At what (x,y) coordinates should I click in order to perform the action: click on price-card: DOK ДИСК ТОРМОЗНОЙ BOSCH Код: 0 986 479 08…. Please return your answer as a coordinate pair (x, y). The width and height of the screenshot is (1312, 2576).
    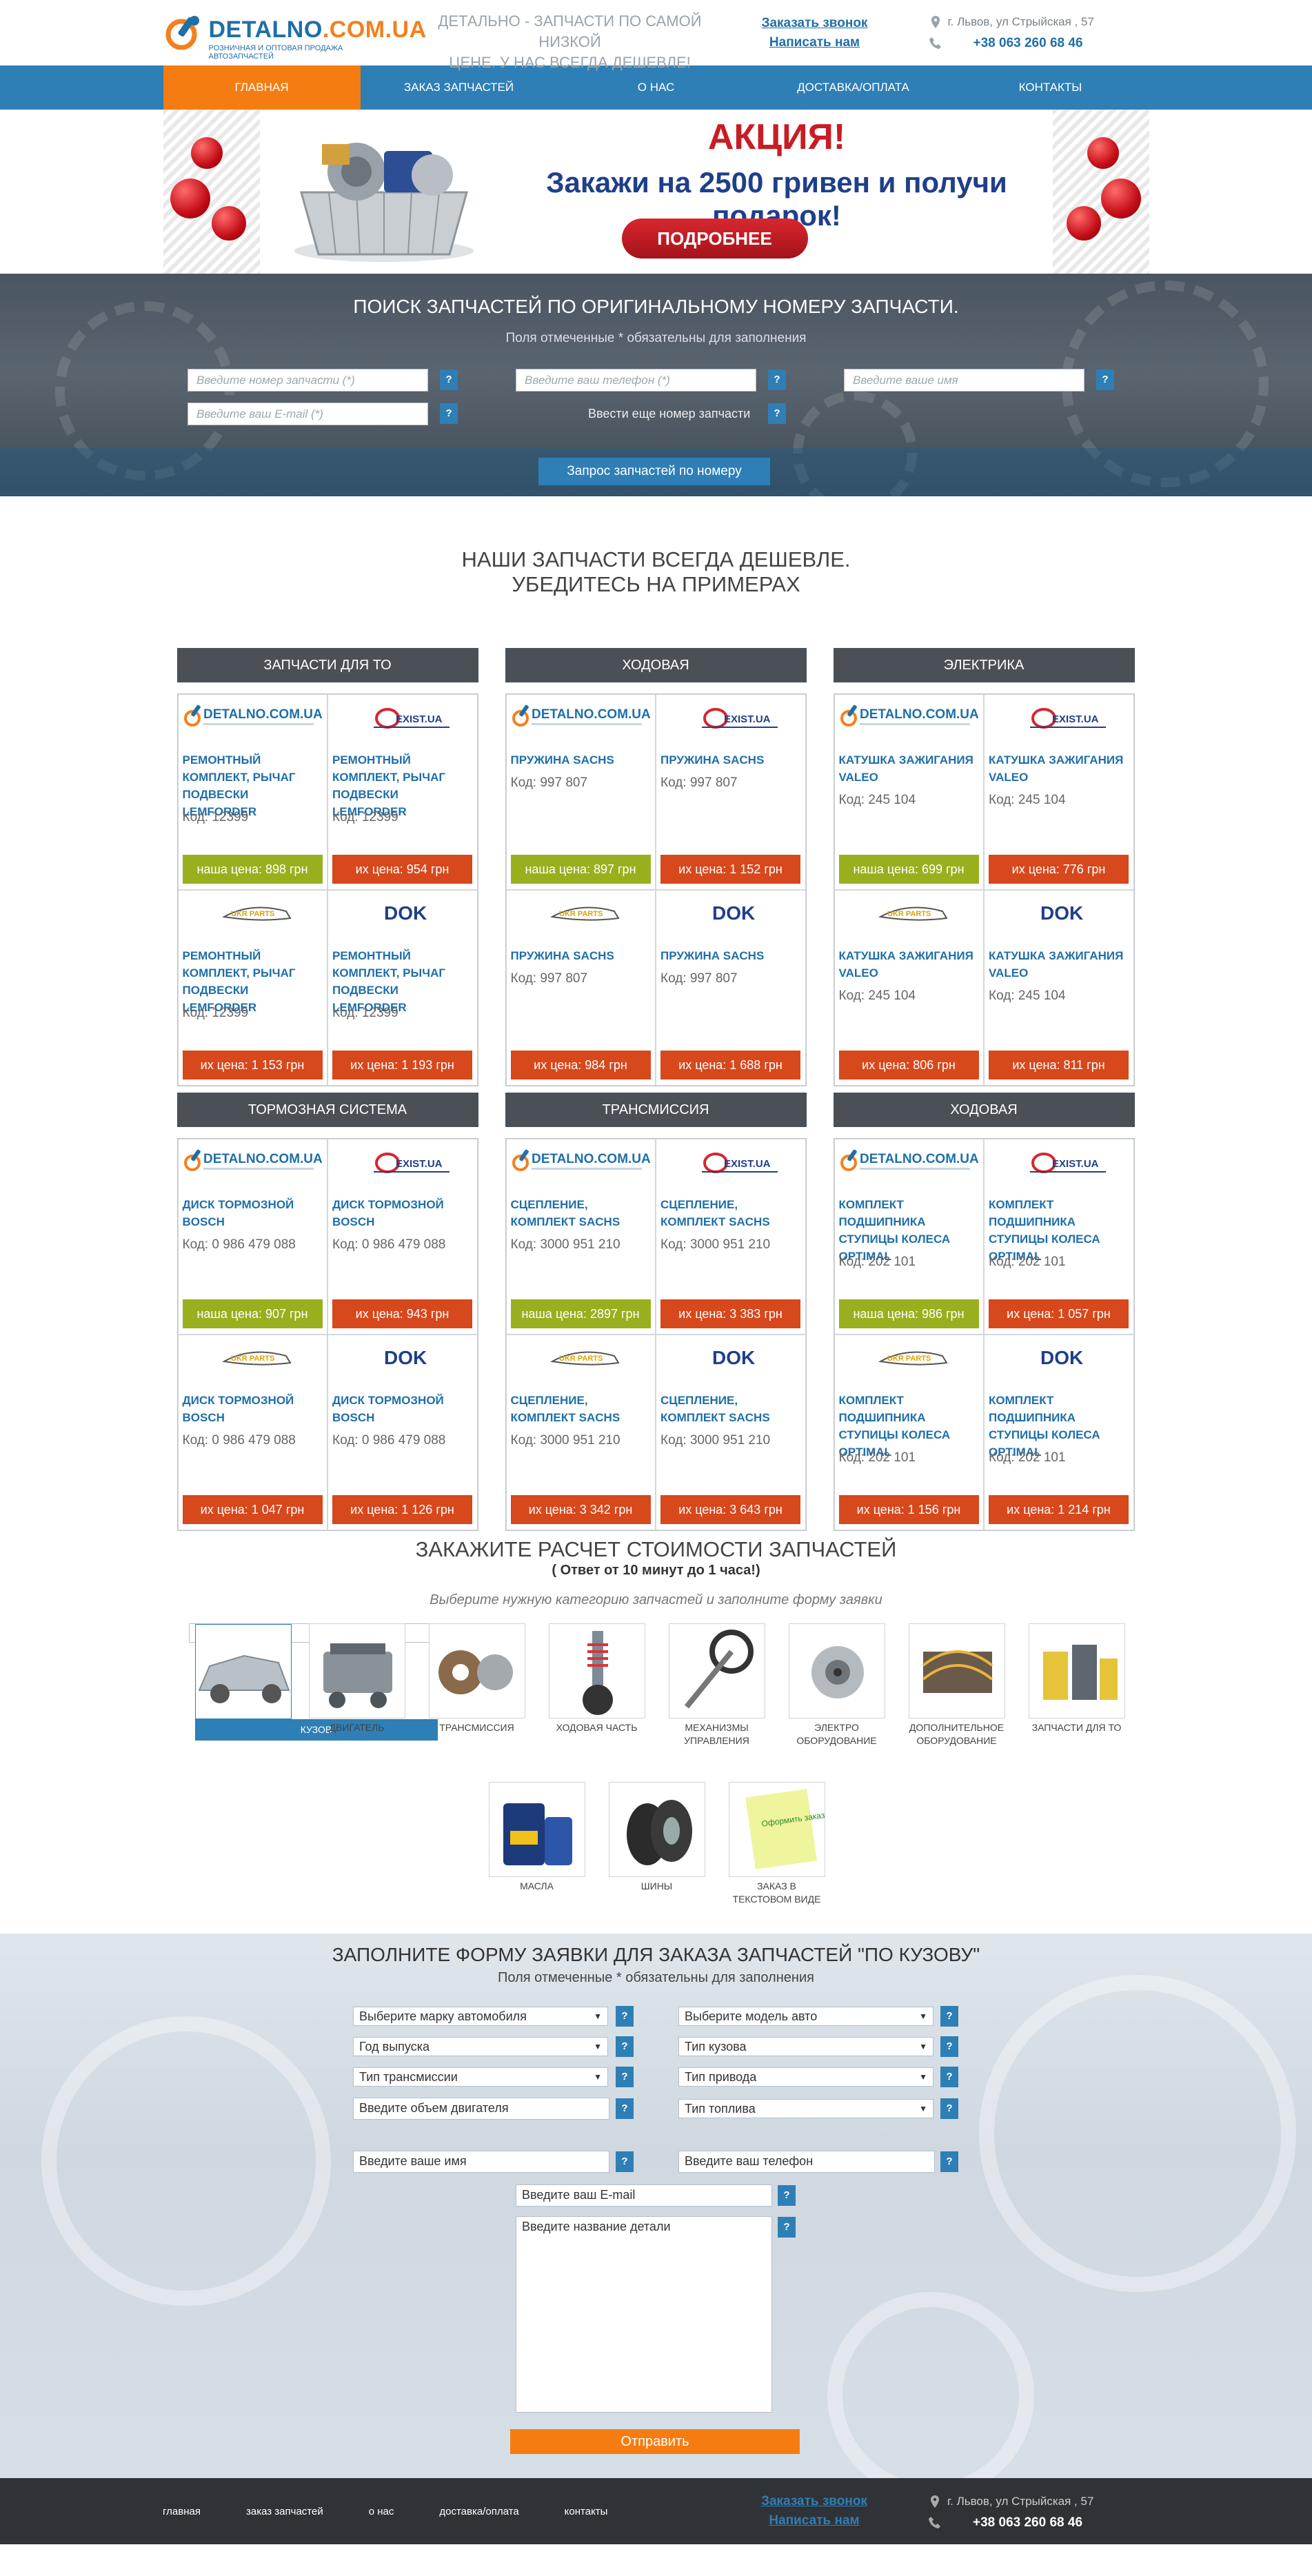
    Looking at the image, I should click on (402, 1432).